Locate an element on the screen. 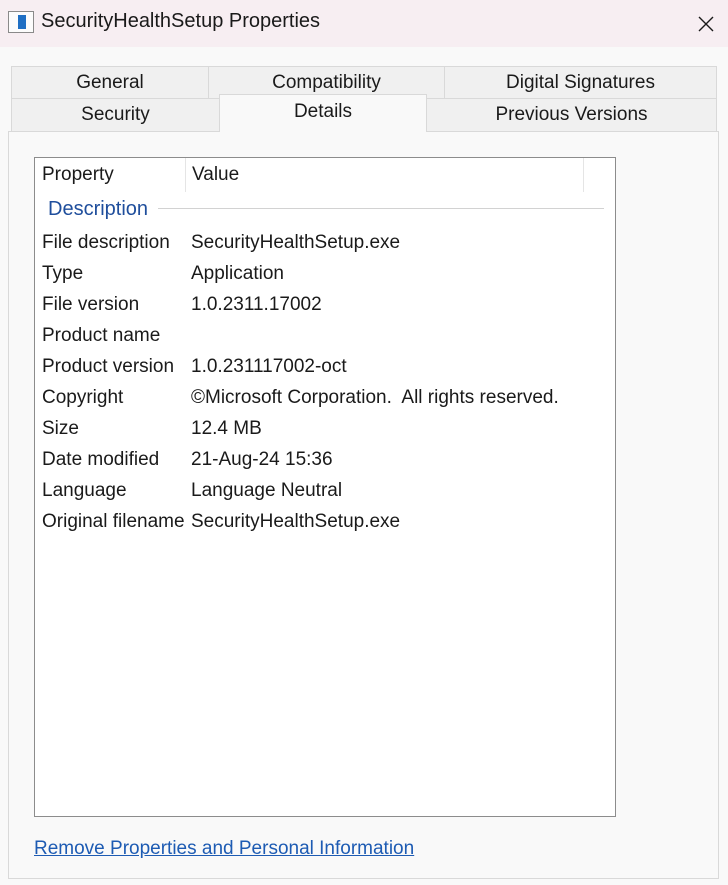 This screenshot has height=885, width=728. property-cell: File version is located at coordinates (91, 304).